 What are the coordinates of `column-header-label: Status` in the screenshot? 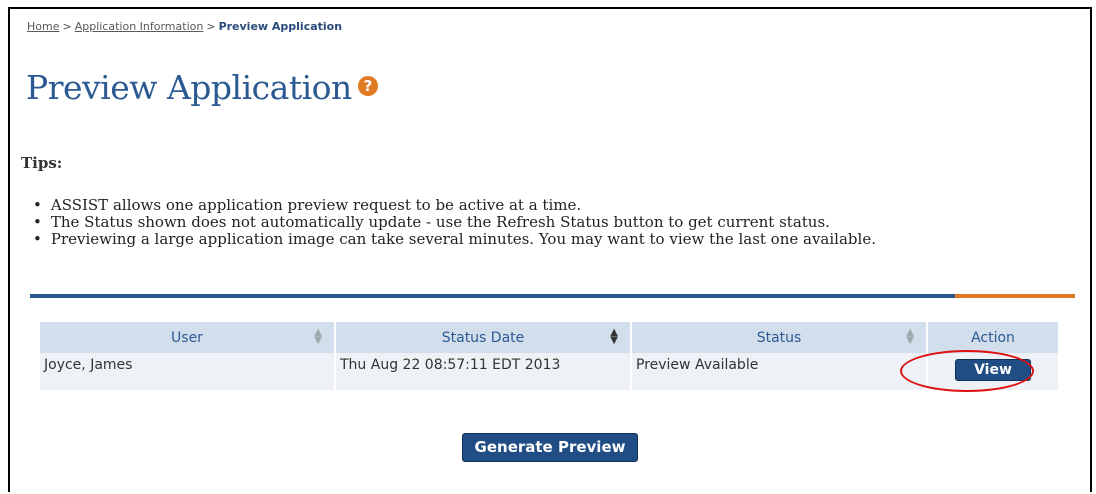 It's located at (779, 337).